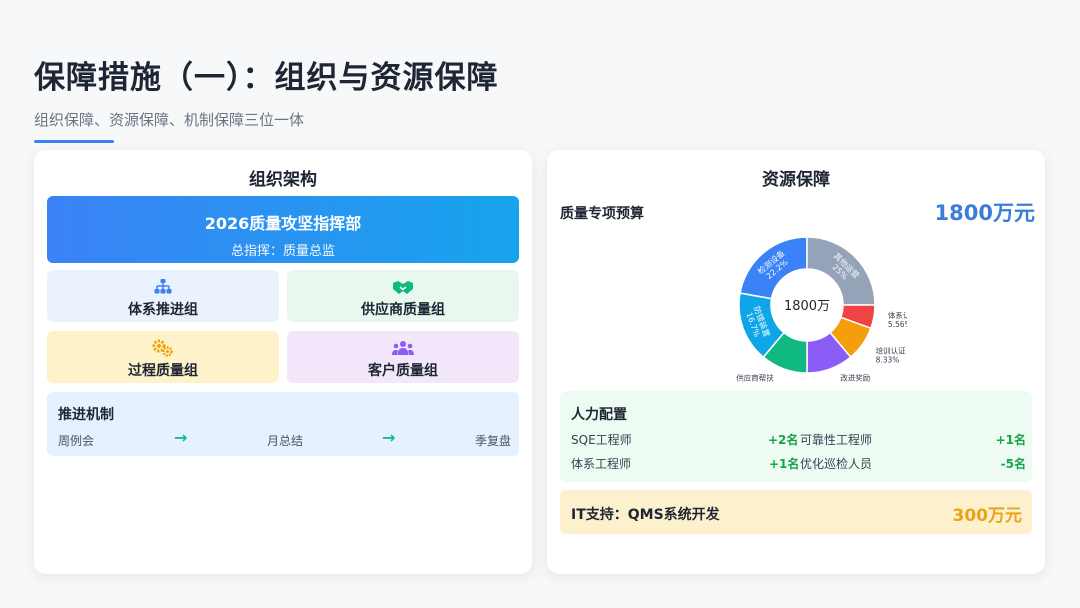  I want to click on slice-label: 培训认证 8.33%, so click(891, 354).